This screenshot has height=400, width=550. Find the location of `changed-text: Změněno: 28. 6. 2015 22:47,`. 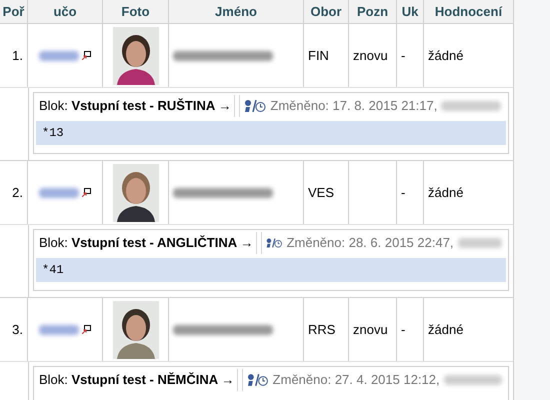

changed-text: Změněno: 28. 6. 2015 22:47, is located at coordinates (370, 243).